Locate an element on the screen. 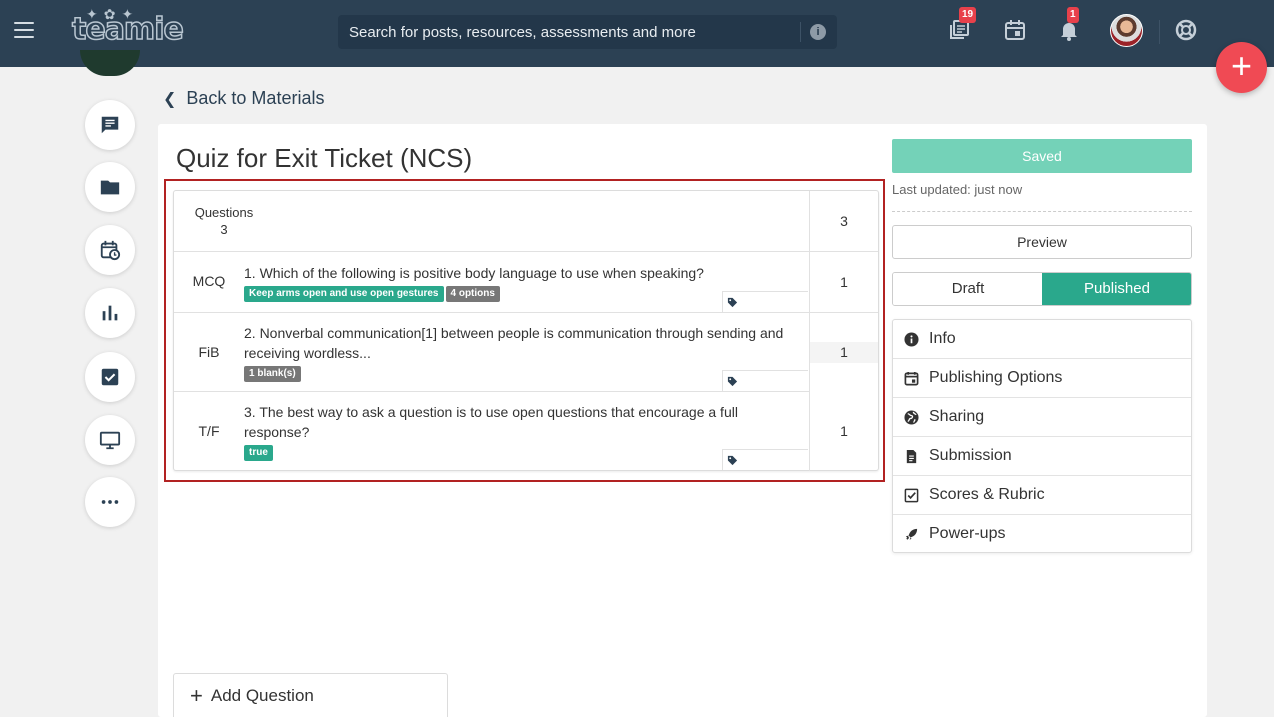 The image size is (1274, 717). user-avatar is located at coordinates (1126, 30).